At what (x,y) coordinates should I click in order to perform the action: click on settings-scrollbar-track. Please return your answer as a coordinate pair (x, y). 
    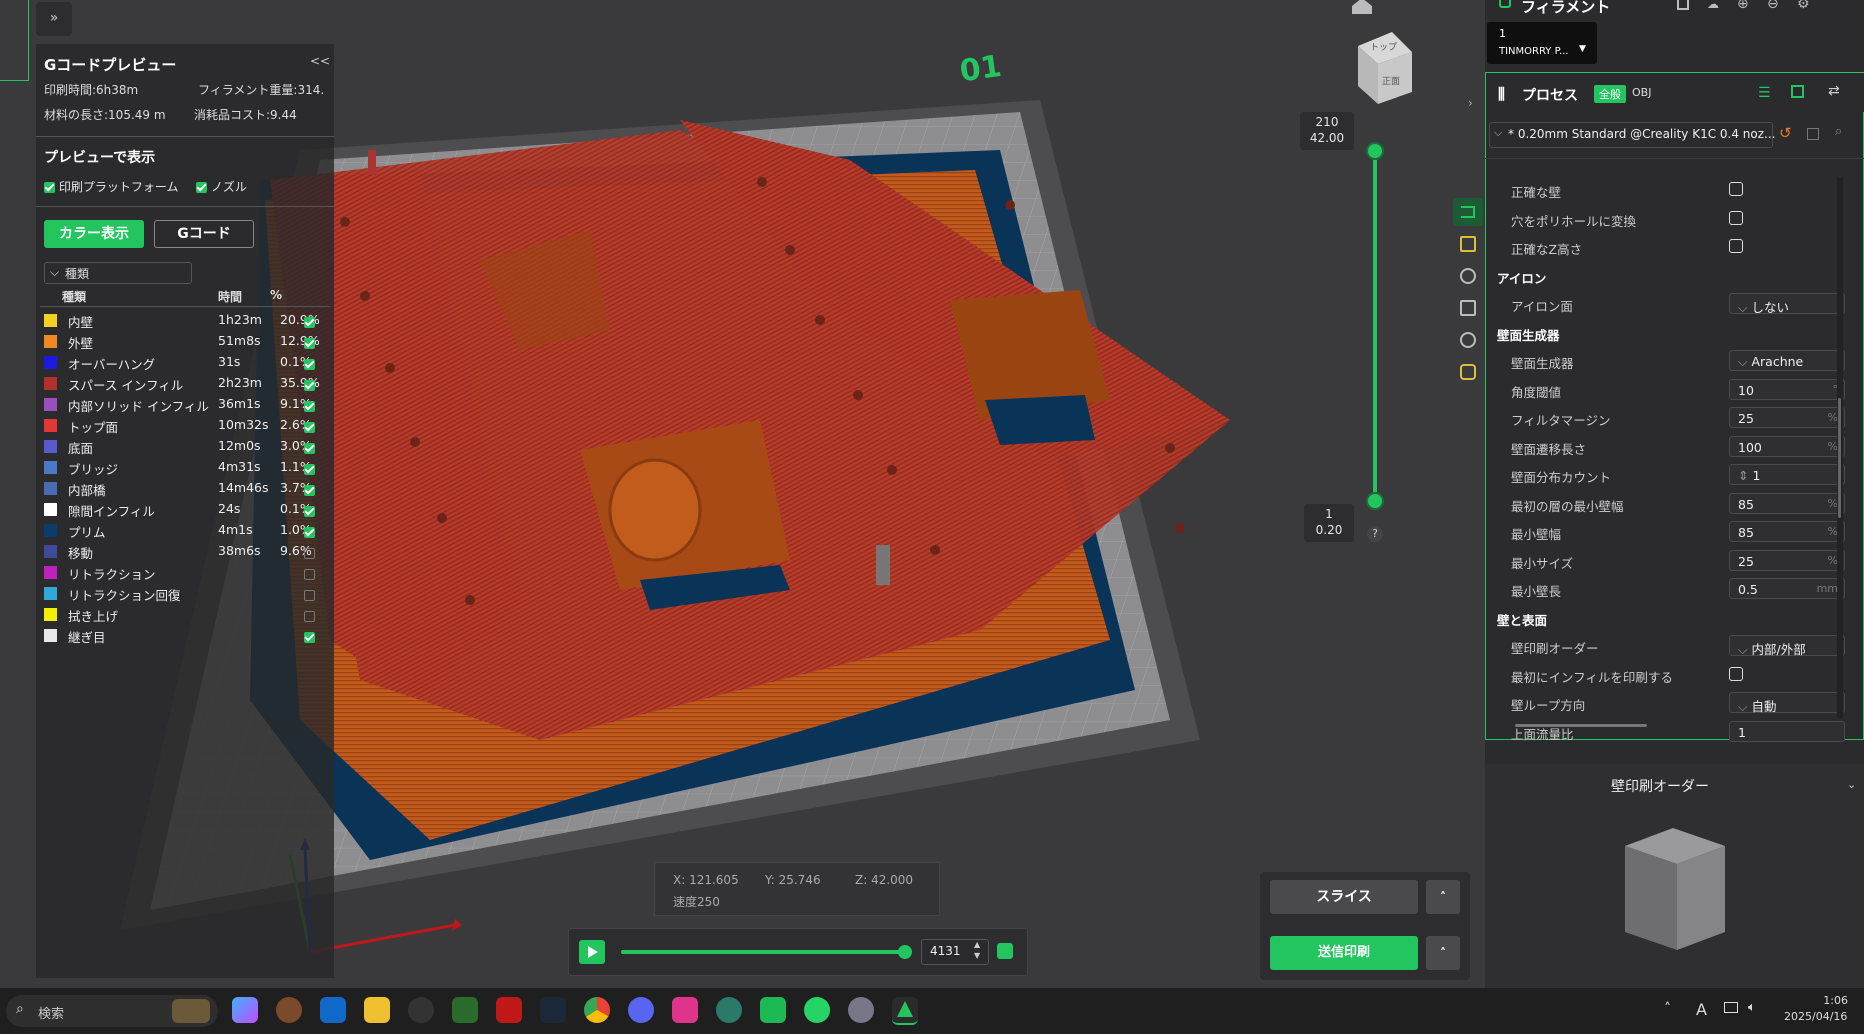
    Looking at the image, I should click on (1840, 448).